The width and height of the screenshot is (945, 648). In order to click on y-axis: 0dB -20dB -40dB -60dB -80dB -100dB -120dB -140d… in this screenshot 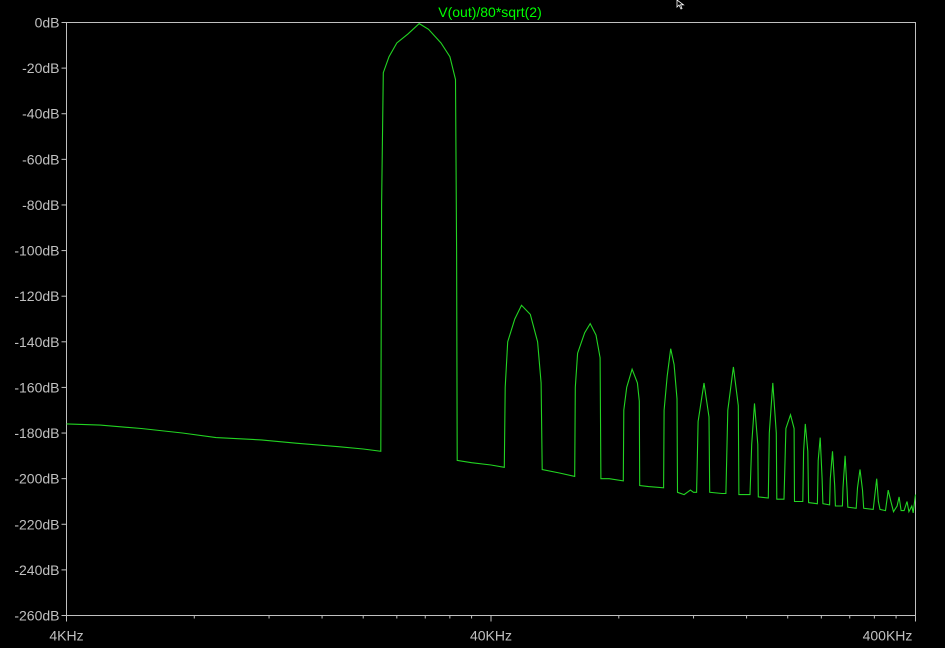, I will do `click(40, 319)`.